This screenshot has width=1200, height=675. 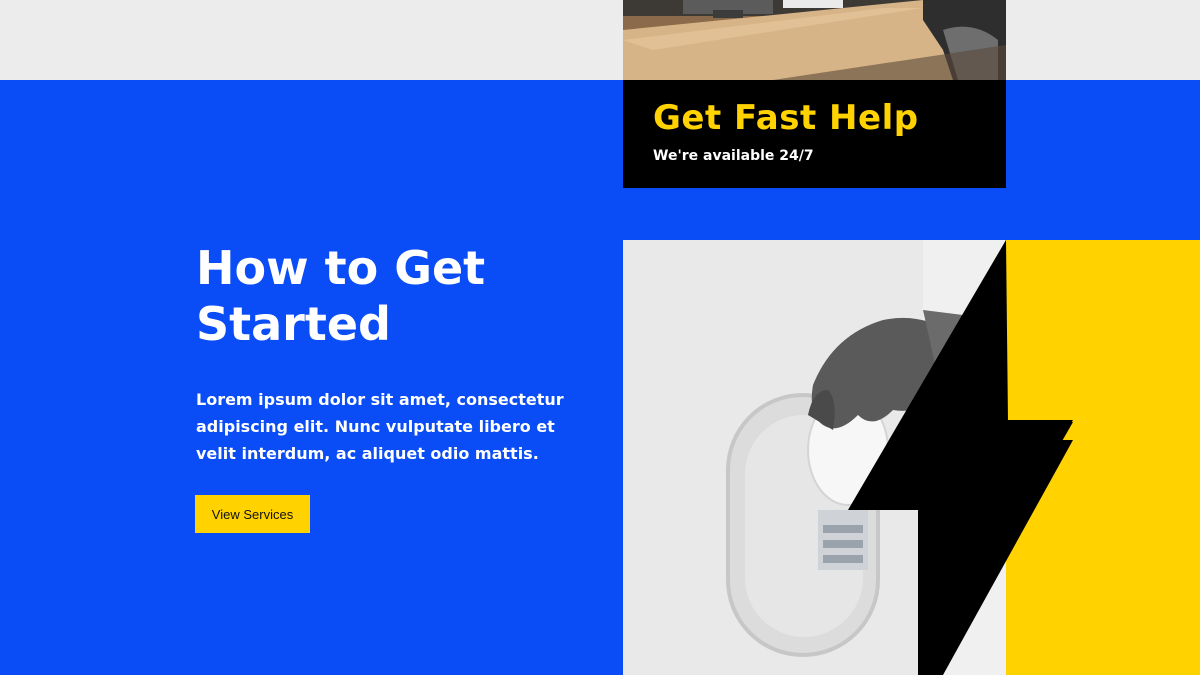 I want to click on page-title-line-2: Started, so click(x=293, y=324).